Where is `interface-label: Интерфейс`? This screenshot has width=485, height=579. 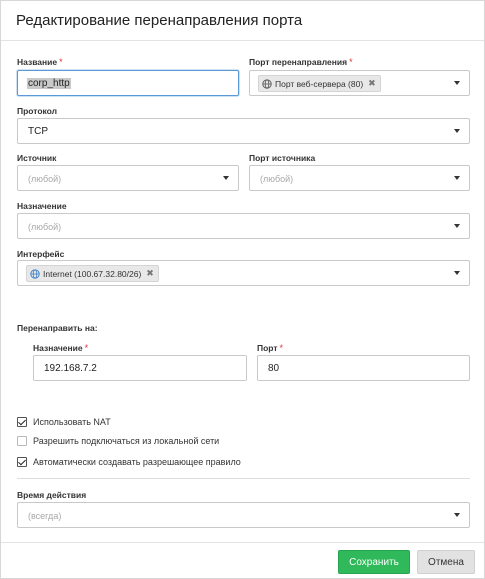 interface-label: Интерфейс is located at coordinates (41, 254).